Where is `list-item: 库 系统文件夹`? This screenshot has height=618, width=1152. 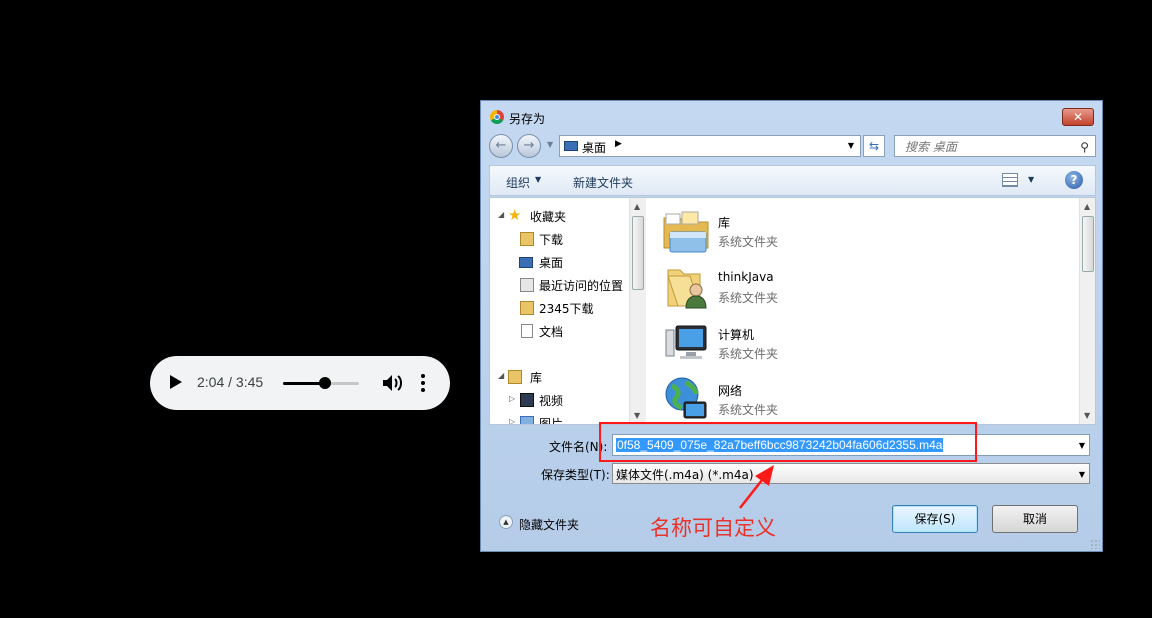 list-item: 库 系统文件夹 is located at coordinates (862, 232).